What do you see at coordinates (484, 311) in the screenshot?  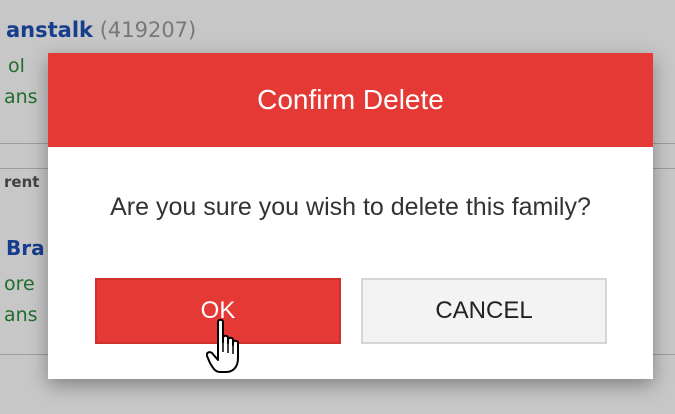 I see `cancel-button: CANCEL` at bounding box center [484, 311].